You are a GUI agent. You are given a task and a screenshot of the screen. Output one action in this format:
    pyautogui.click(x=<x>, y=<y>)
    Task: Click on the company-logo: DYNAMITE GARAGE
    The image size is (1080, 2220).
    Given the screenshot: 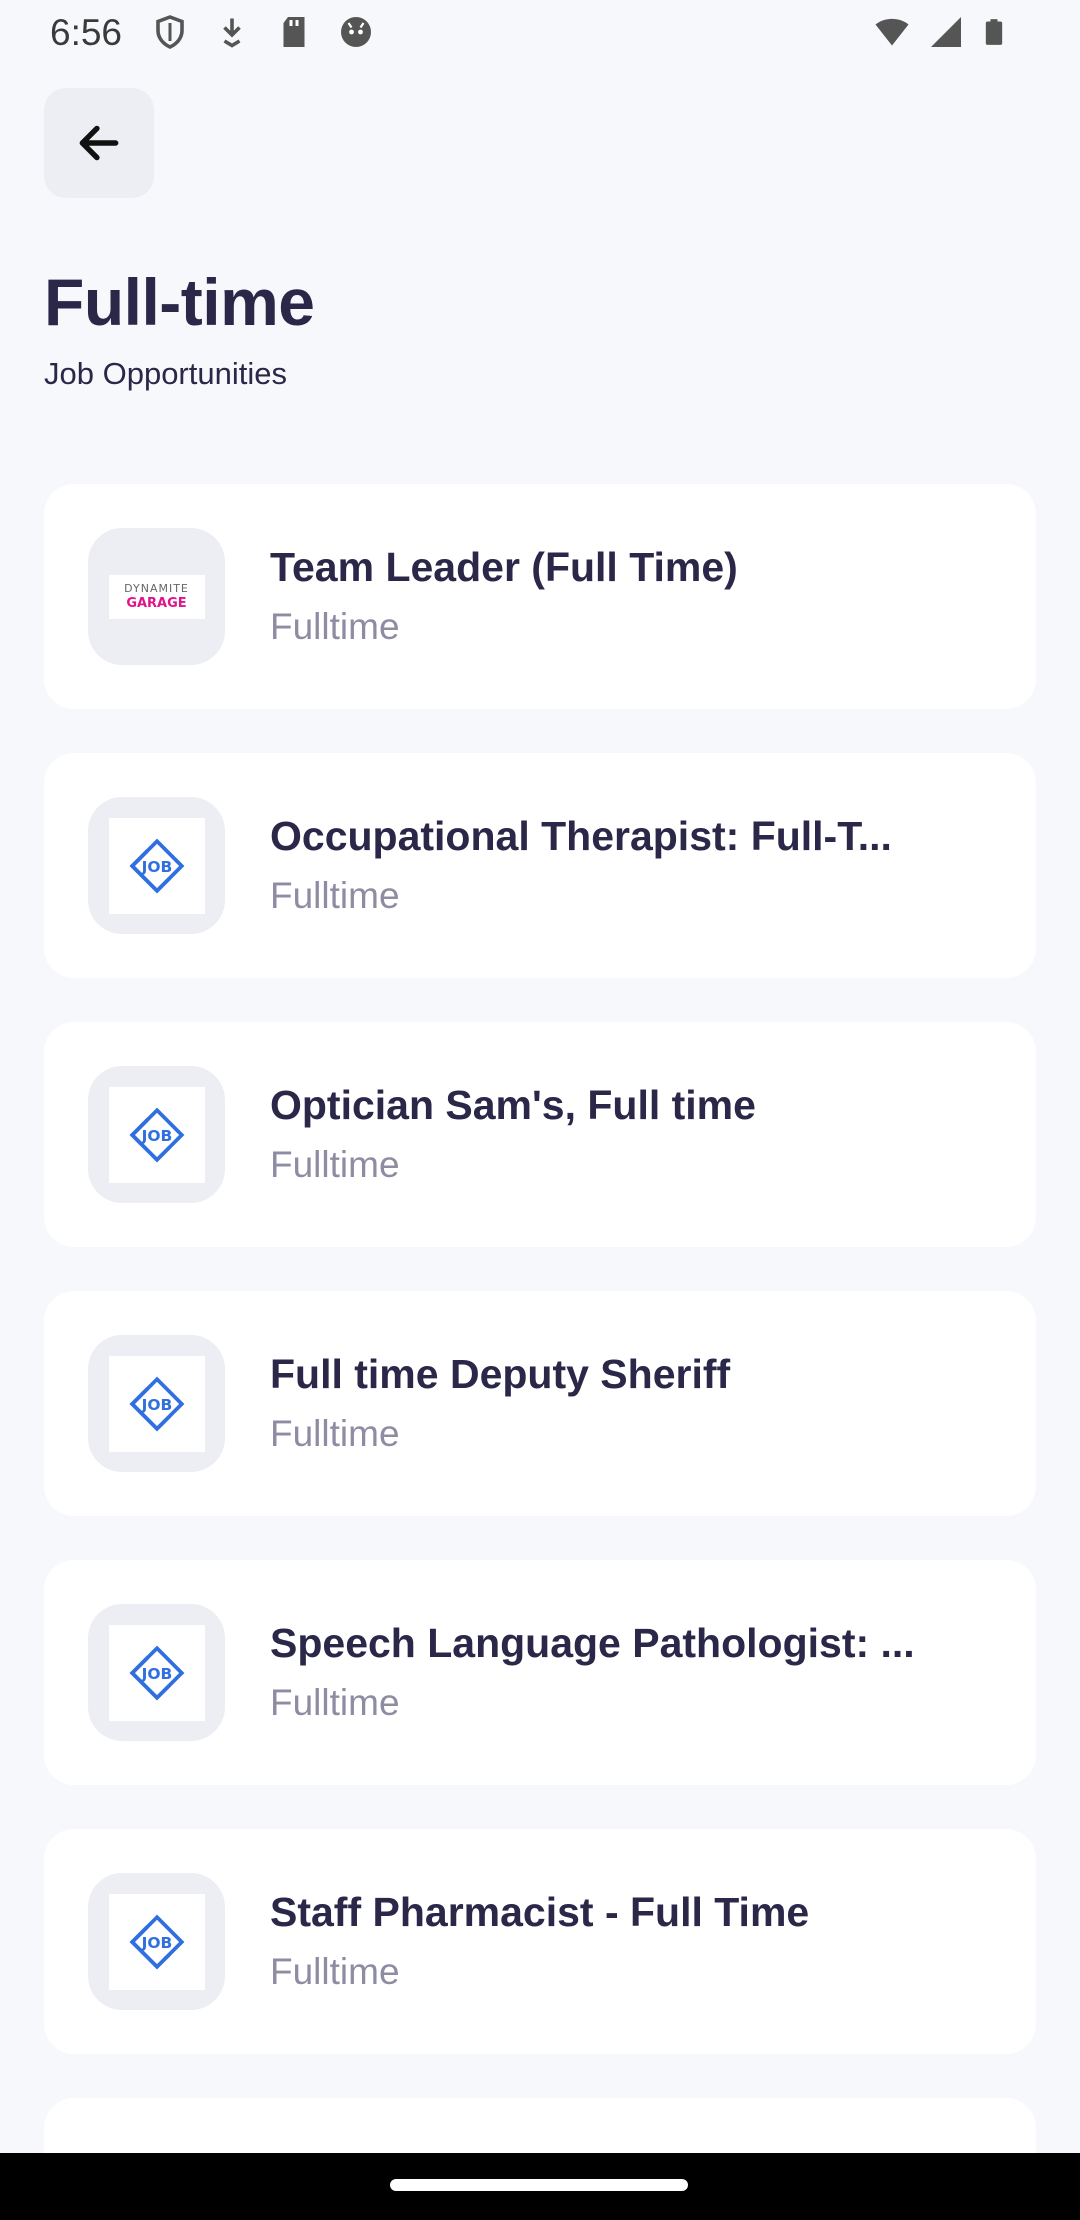 What is the action you would take?
    pyautogui.click(x=156, y=596)
    